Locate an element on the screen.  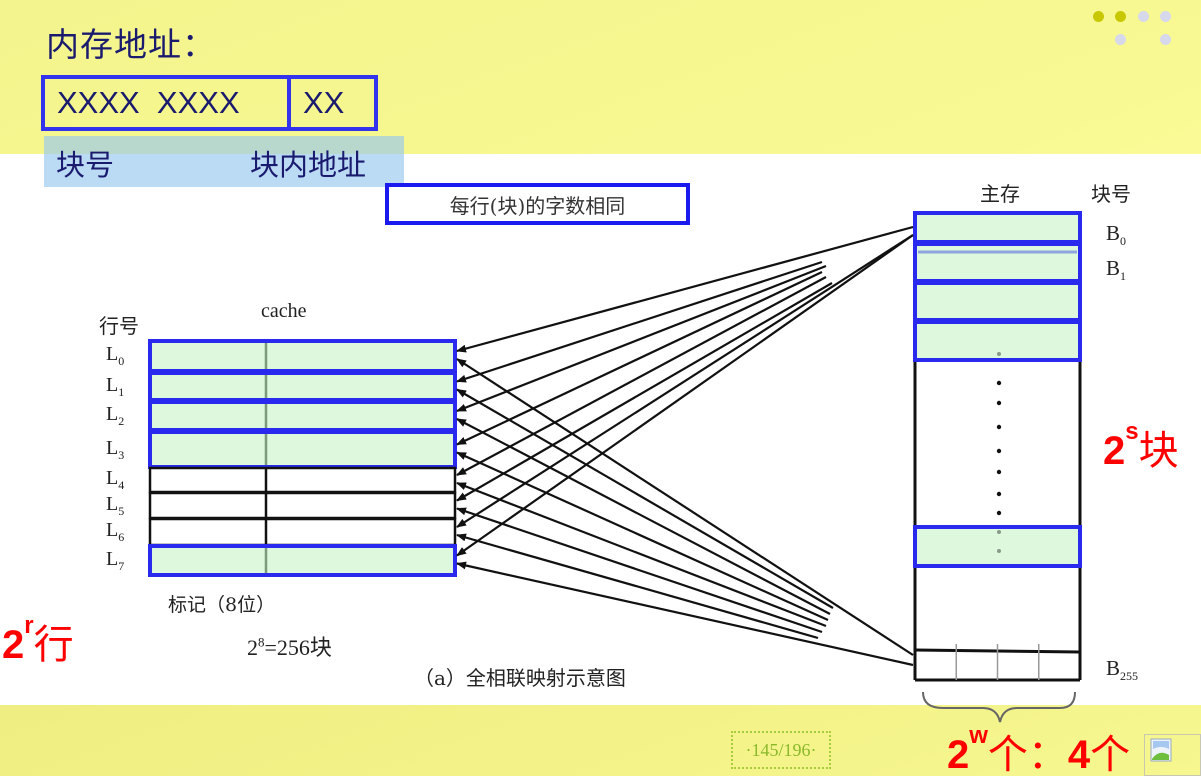
words-brace is located at coordinates (999, 707).